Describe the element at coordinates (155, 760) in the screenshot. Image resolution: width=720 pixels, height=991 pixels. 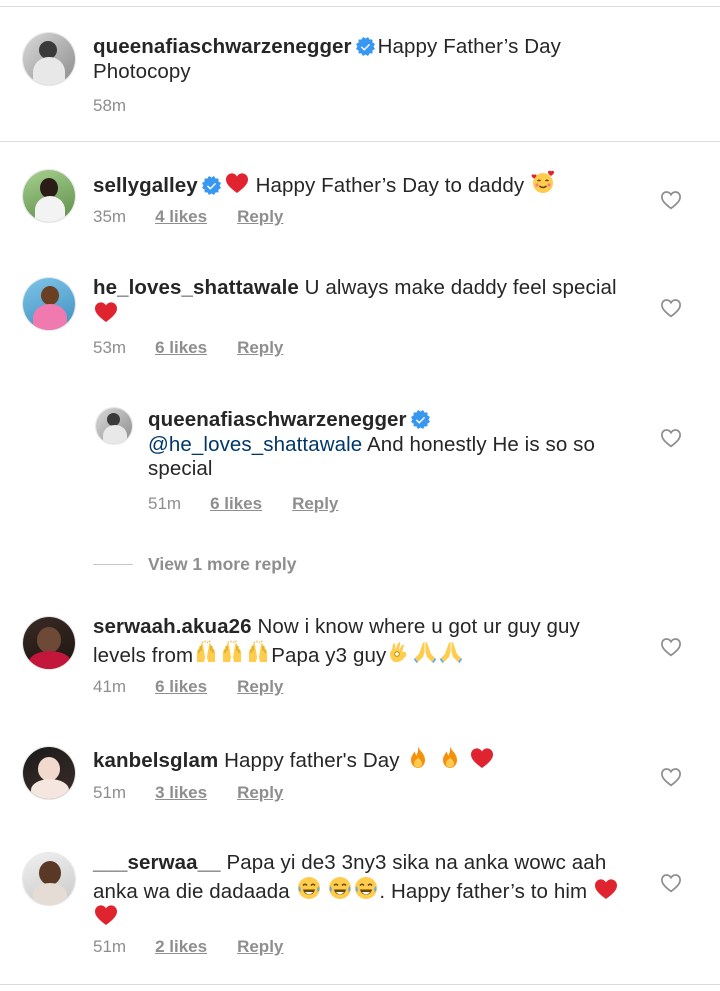
I see `username: kanbelsglam` at that location.